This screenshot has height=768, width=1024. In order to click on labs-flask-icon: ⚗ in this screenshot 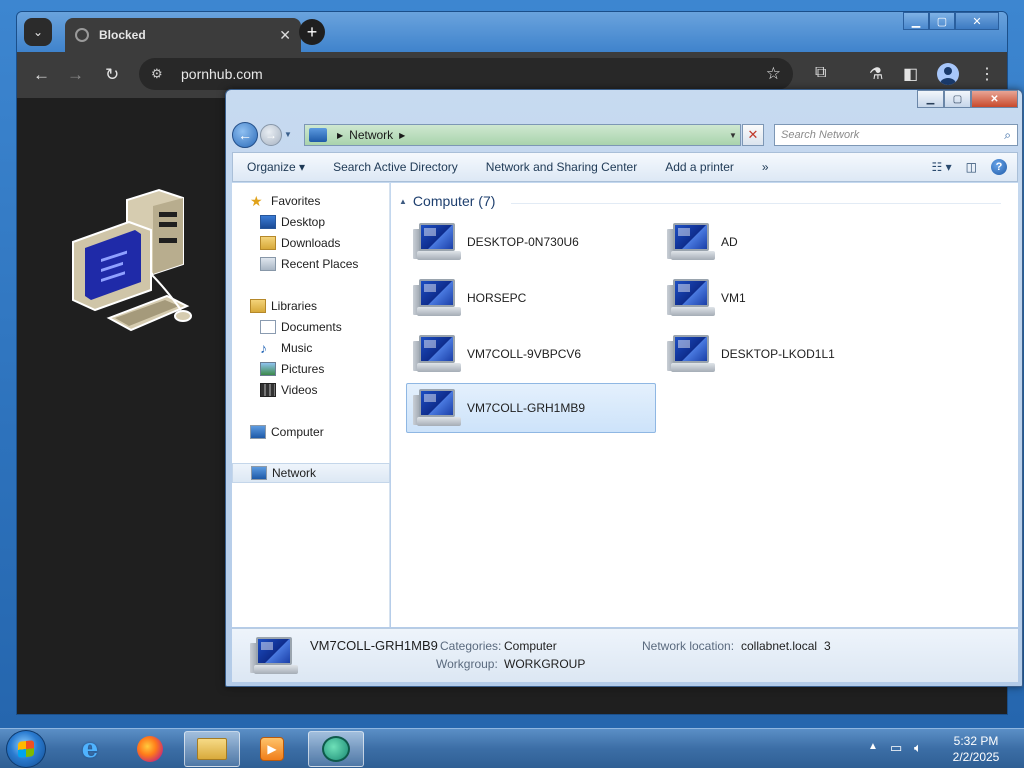, I will do `click(876, 74)`.